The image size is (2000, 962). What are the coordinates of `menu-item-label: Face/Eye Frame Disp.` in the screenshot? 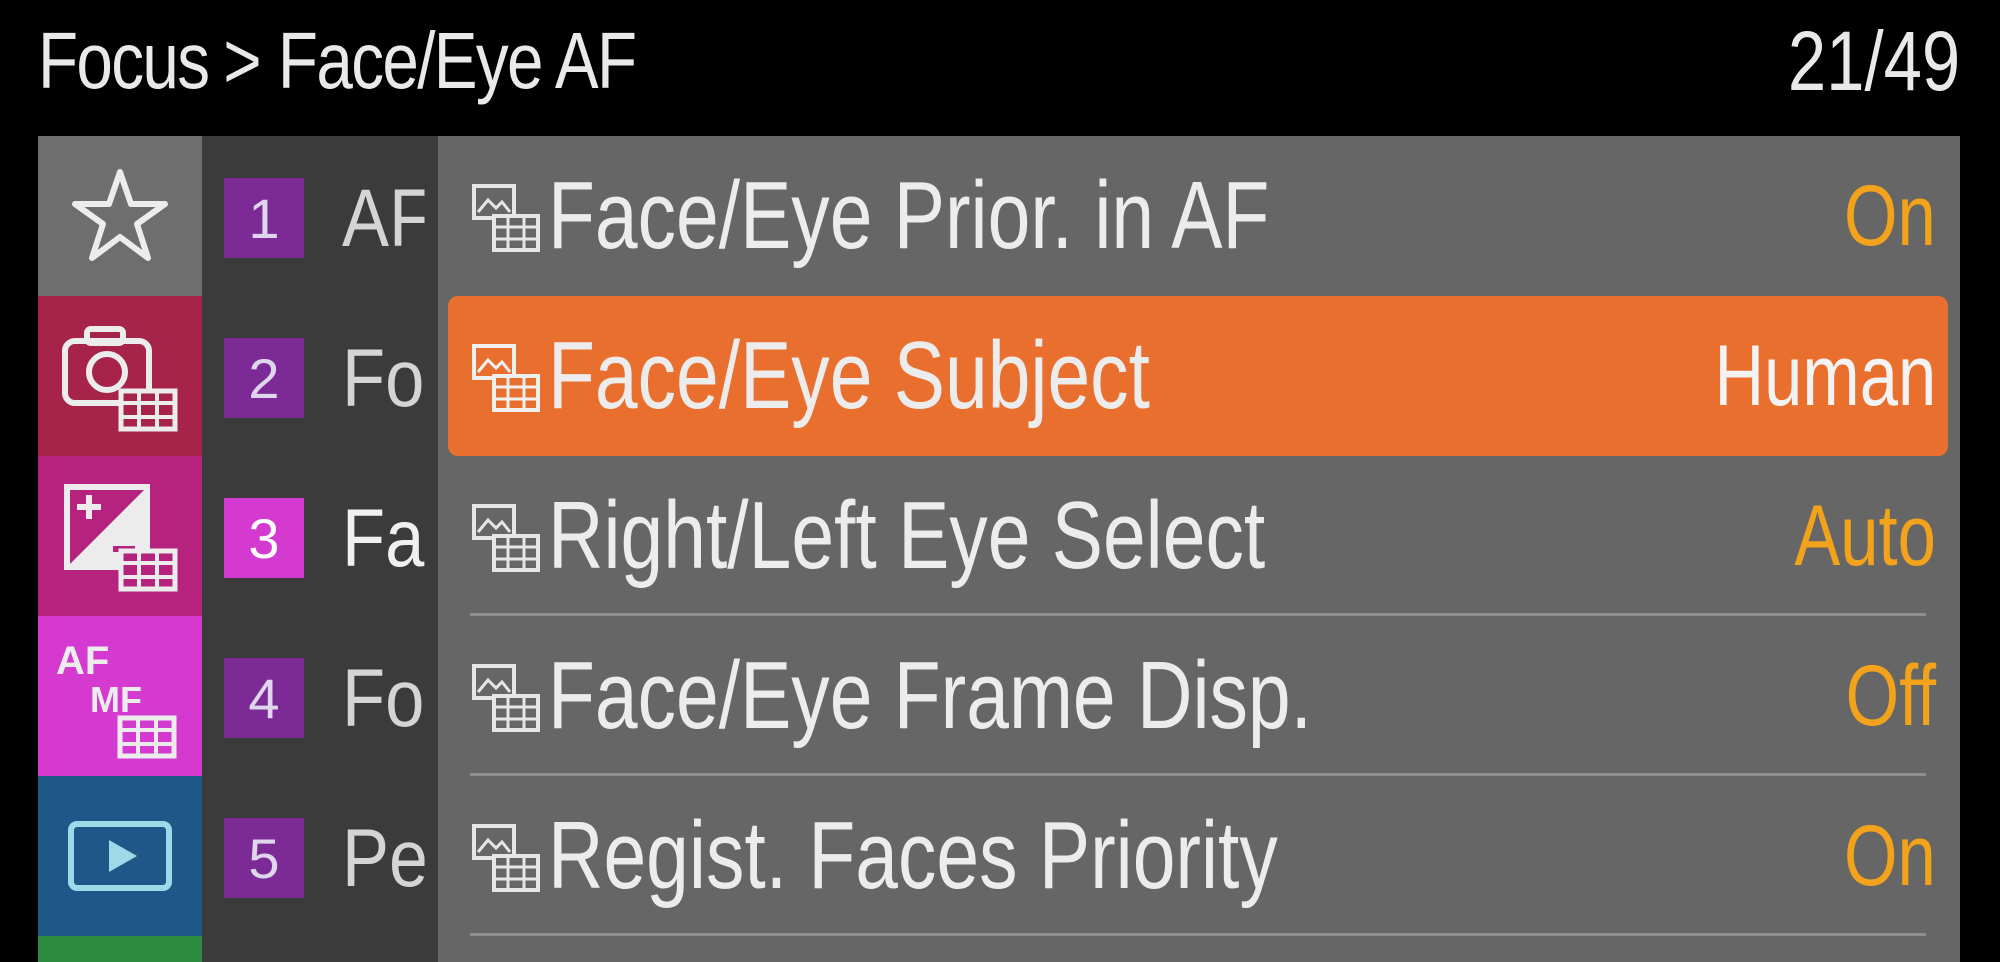 It's located at (930, 695).